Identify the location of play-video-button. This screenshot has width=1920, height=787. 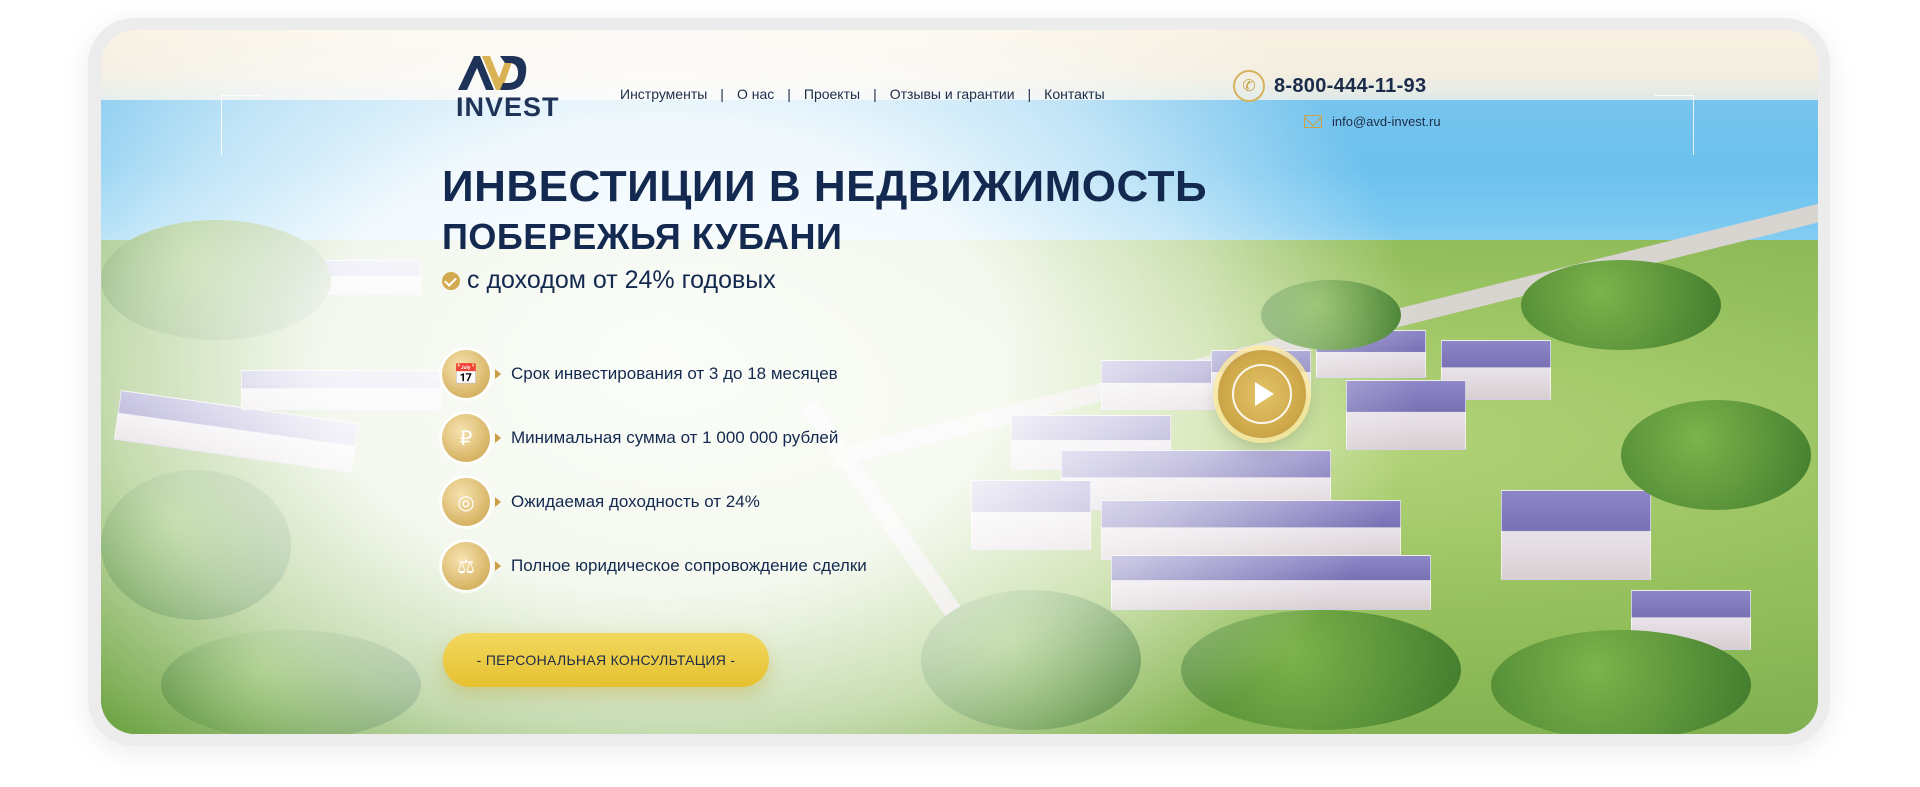
(1262, 394).